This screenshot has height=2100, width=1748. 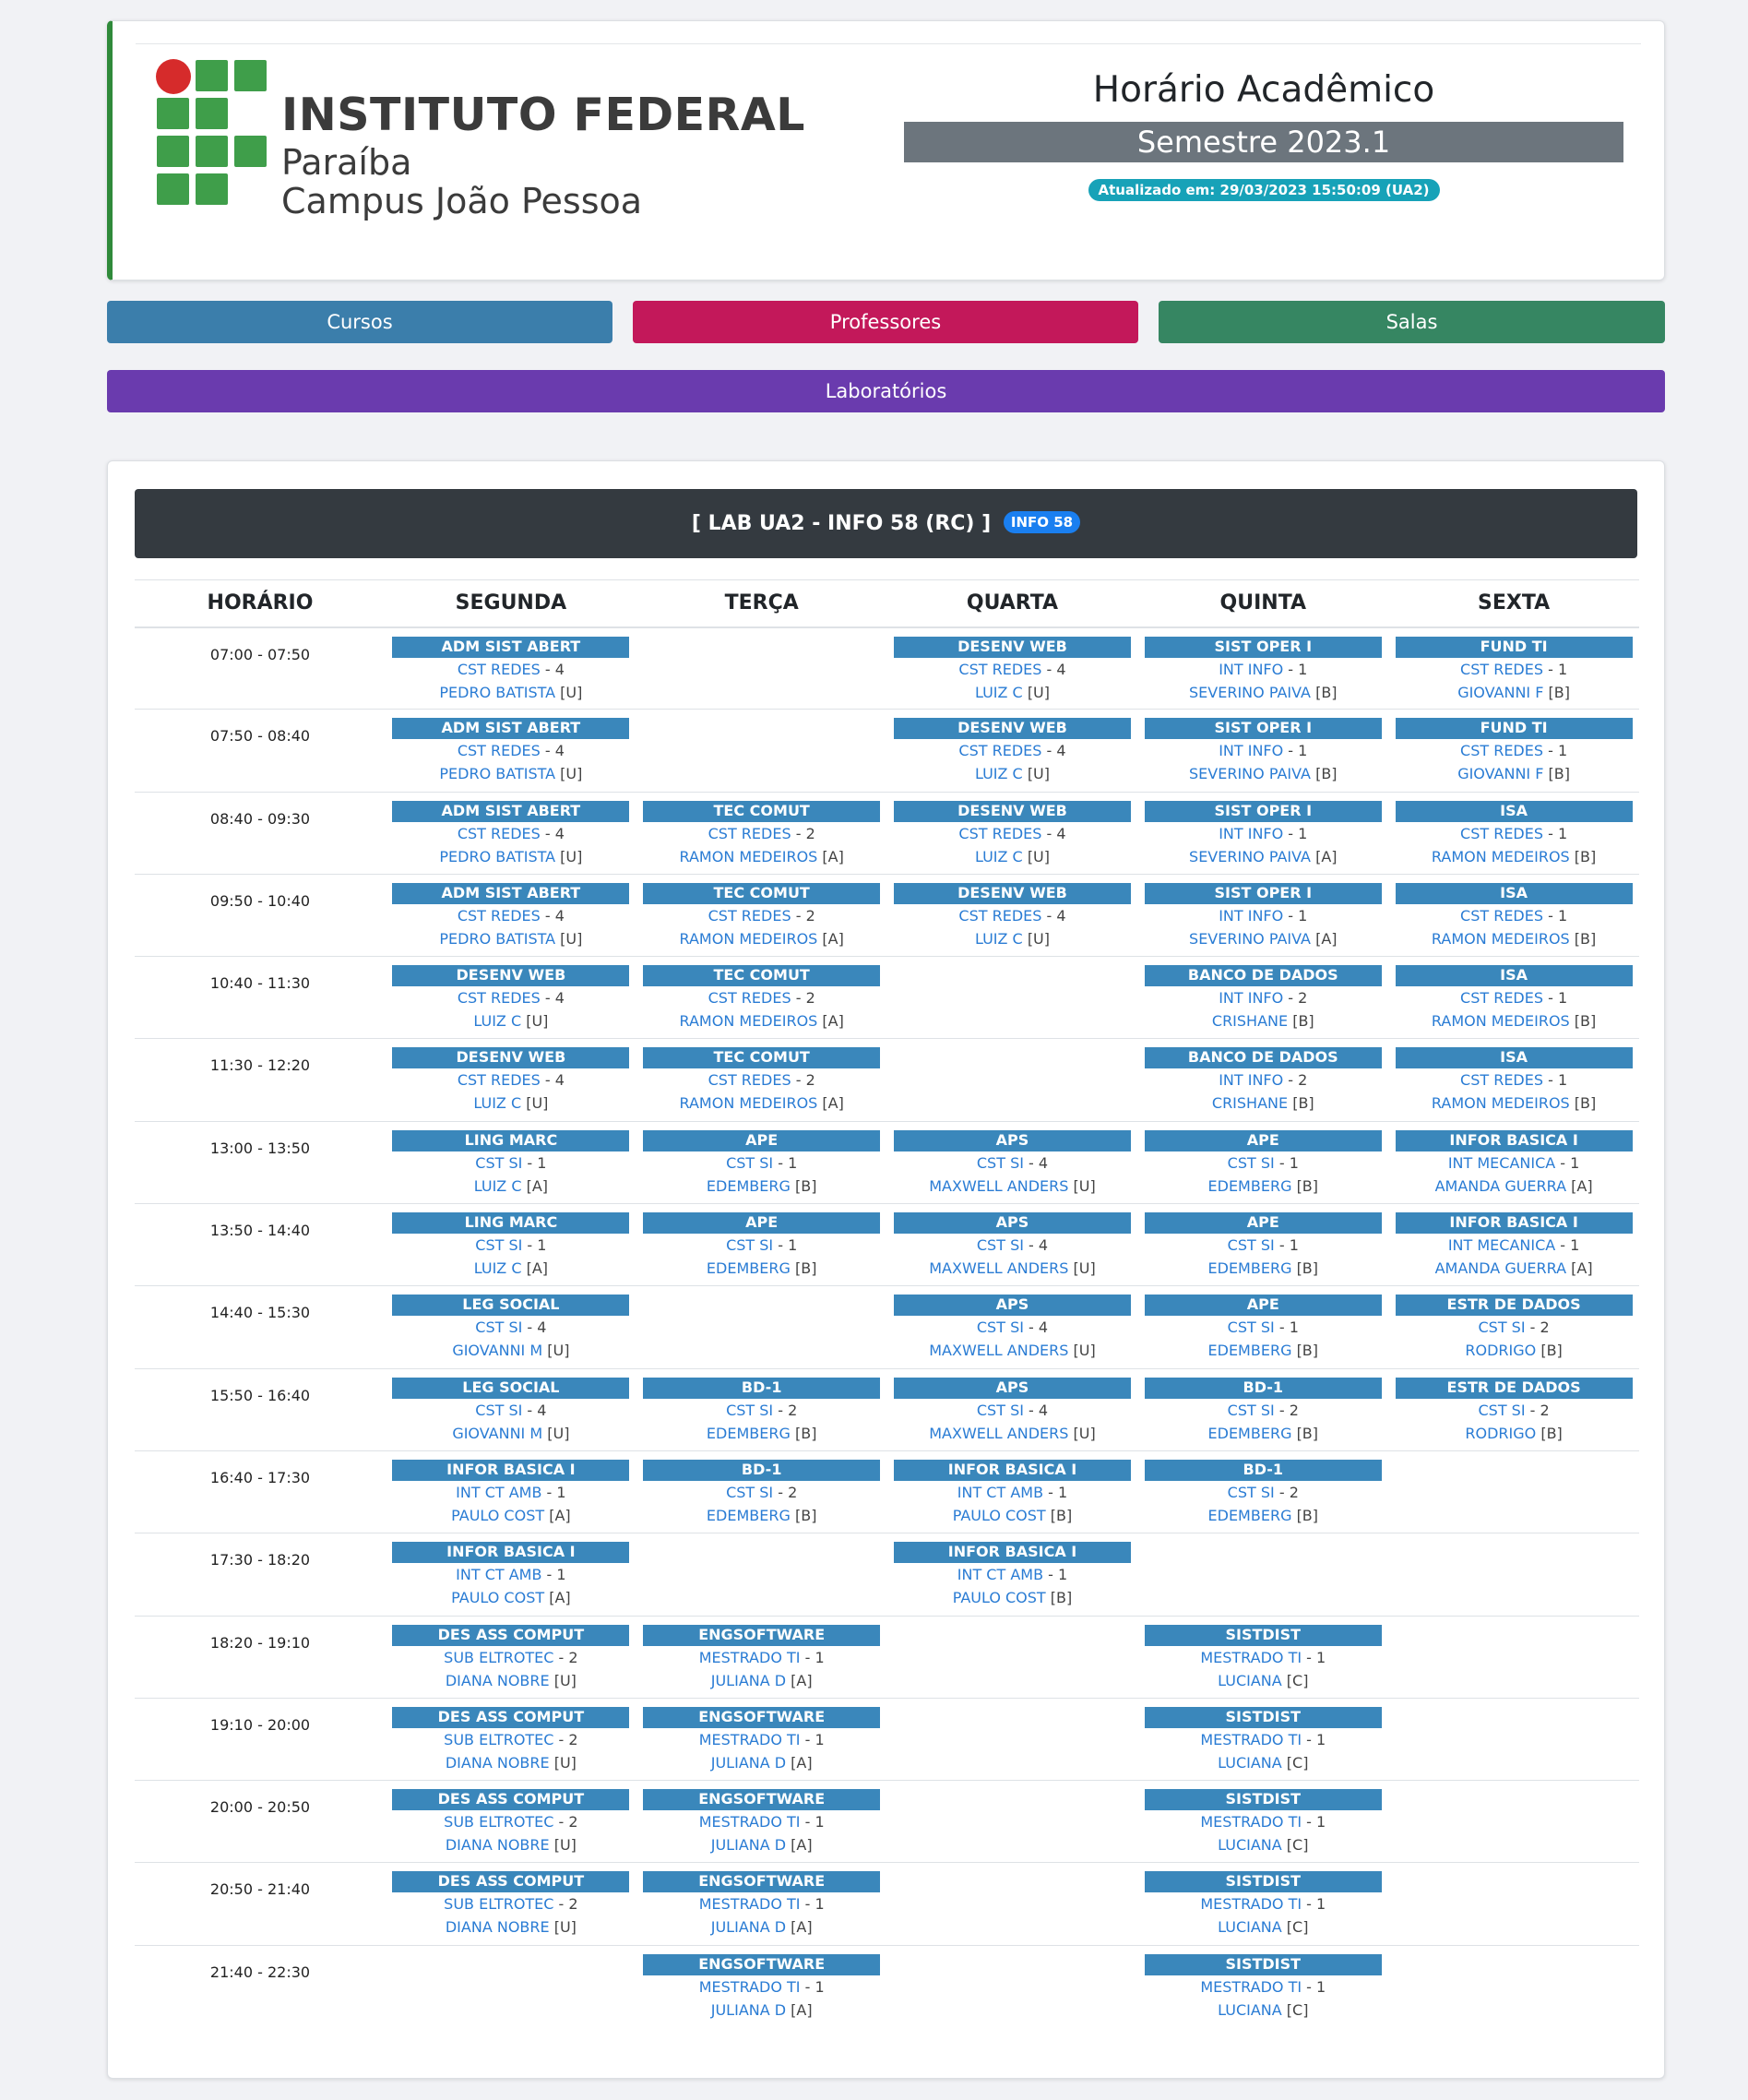 I want to click on cursos-button: Cursos, so click(x=359, y=322).